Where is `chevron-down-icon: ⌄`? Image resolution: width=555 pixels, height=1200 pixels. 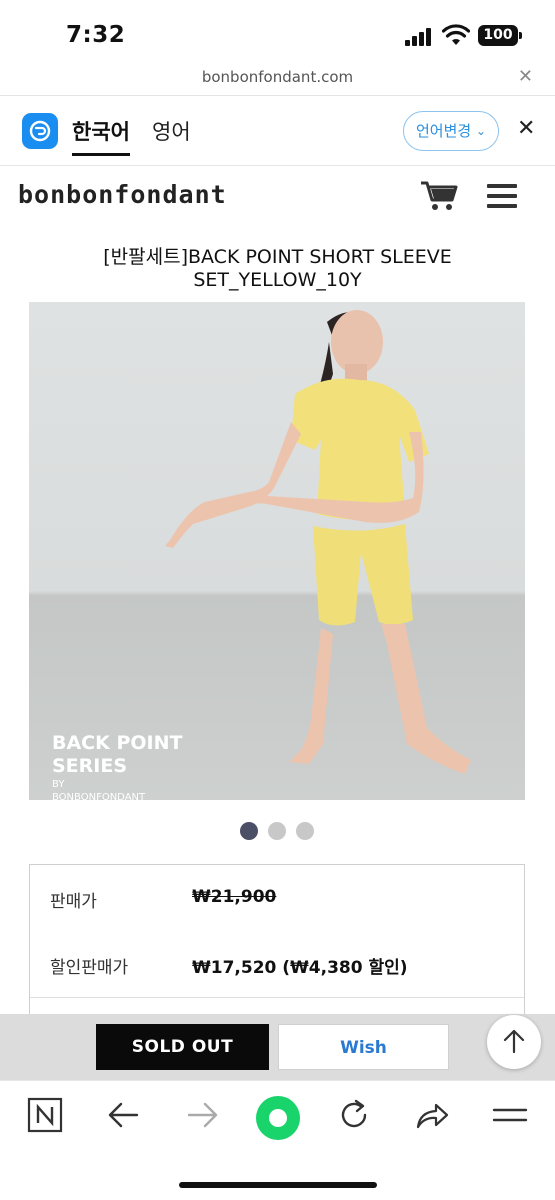
chevron-down-icon: ⌄ is located at coordinates (480, 131).